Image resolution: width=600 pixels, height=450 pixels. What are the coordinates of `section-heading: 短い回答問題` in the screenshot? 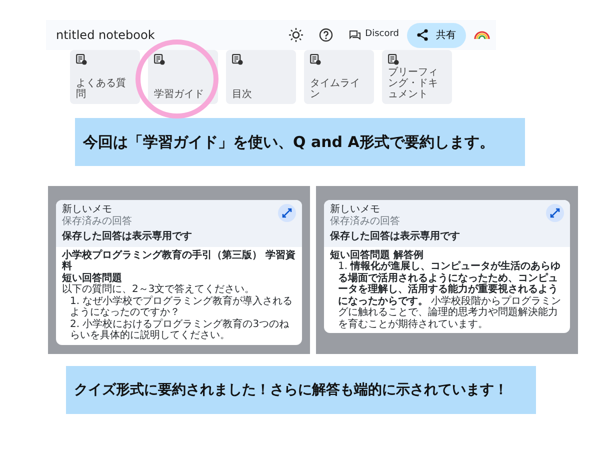 It's located at (92, 278).